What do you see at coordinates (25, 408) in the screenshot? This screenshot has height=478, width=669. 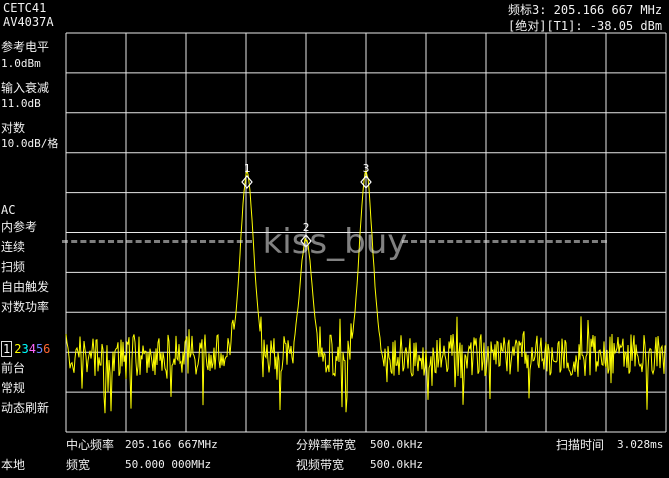 I see `refresh-label: 动态刷新` at bounding box center [25, 408].